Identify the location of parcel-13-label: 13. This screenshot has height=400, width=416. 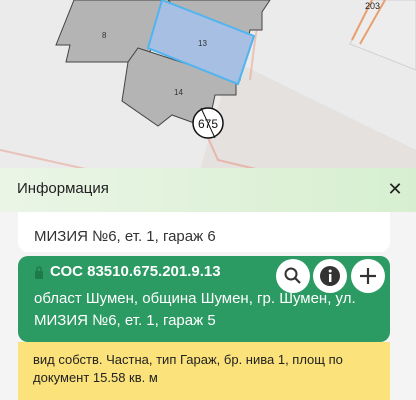
(202, 43).